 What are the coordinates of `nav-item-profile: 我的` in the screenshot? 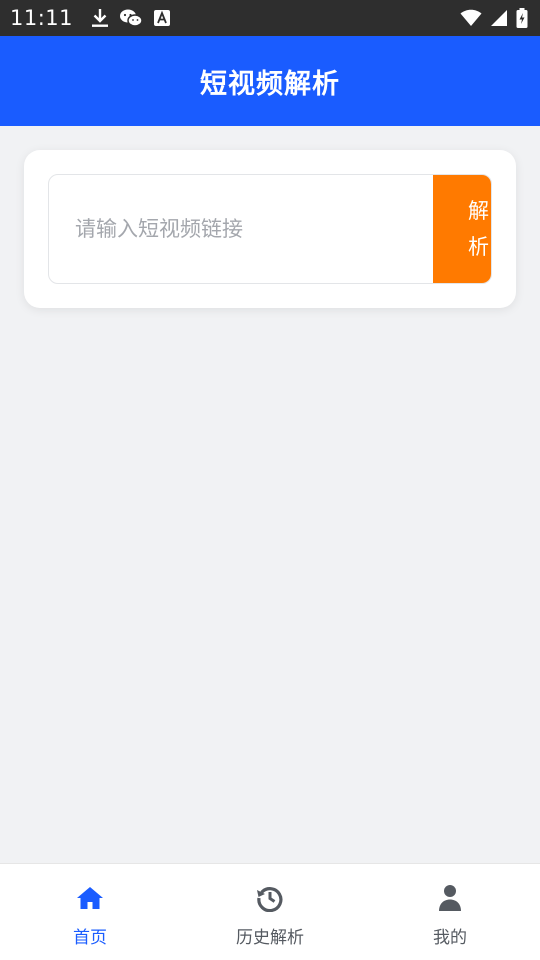 It's located at (450, 912).